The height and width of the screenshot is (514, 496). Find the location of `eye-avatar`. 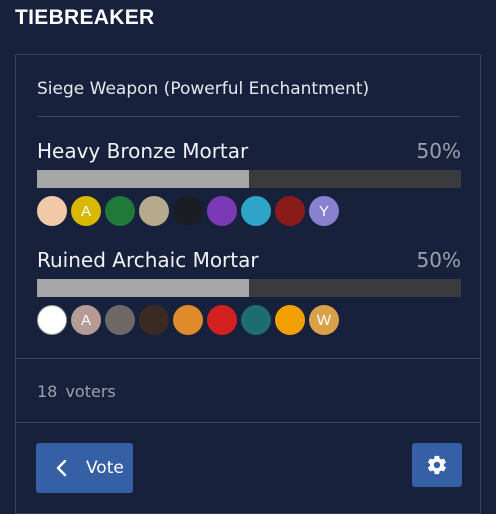

eye-avatar is located at coordinates (52, 211).